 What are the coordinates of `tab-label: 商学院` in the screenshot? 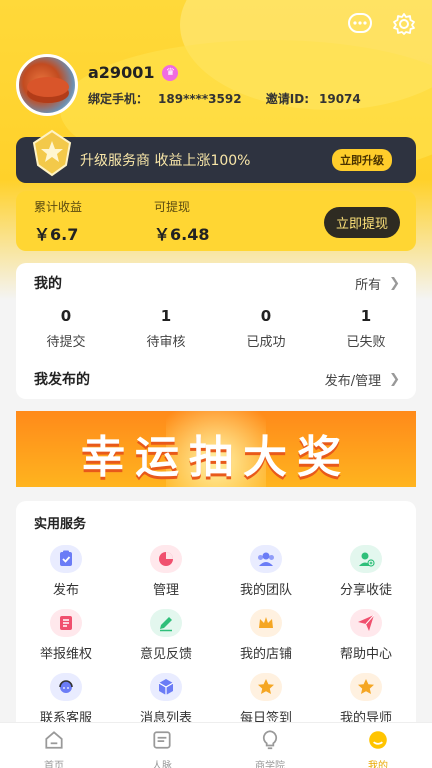 It's located at (270, 764).